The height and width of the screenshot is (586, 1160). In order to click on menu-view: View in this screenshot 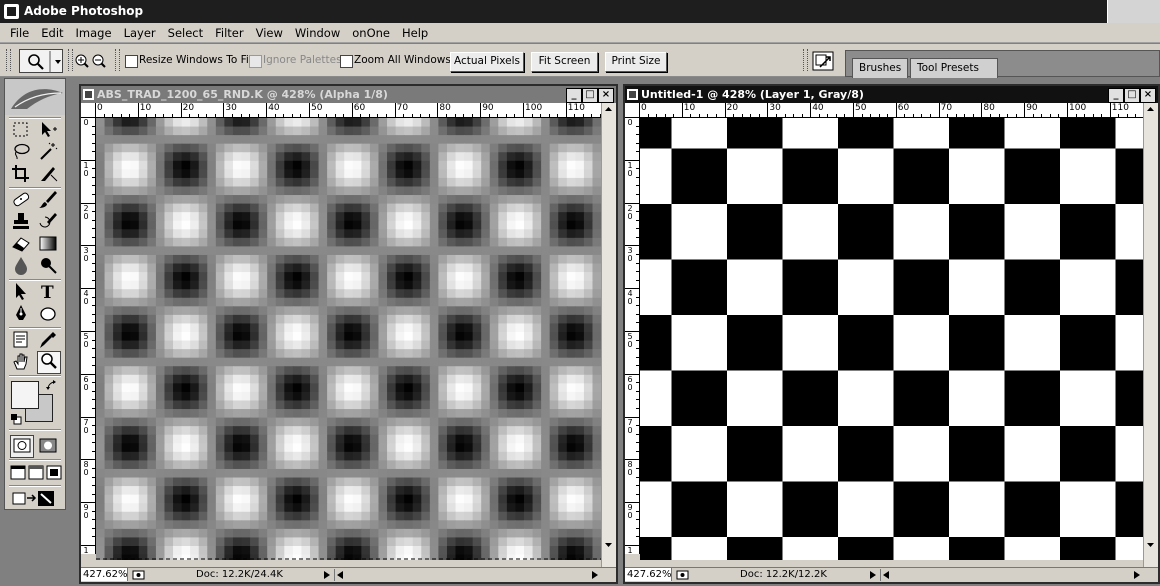, I will do `click(269, 33)`.